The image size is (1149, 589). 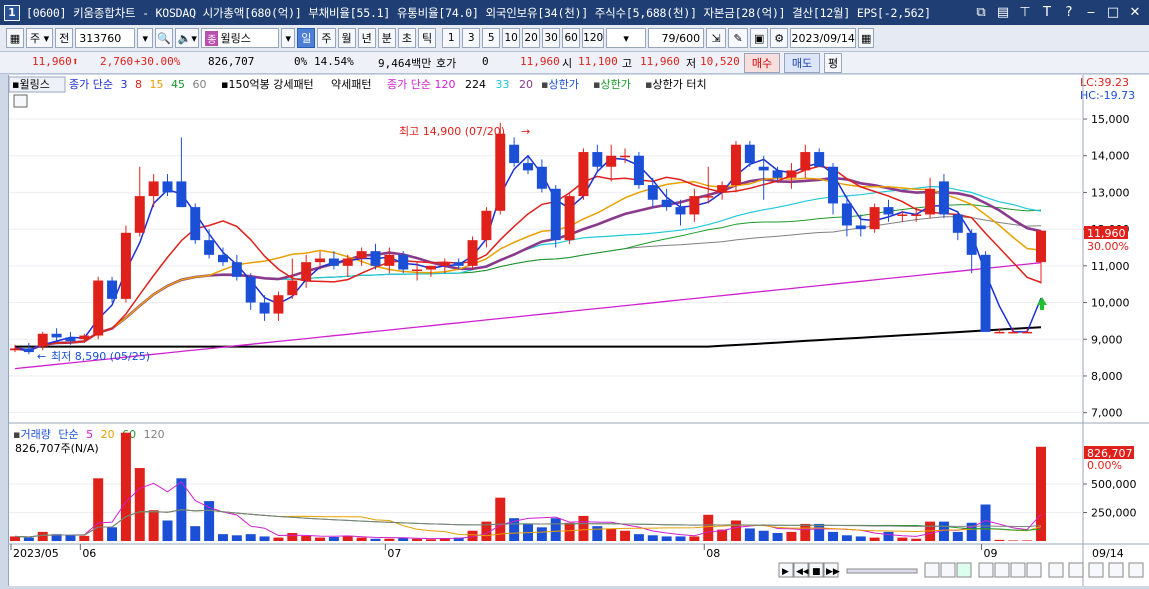 What do you see at coordinates (1003, 12) in the screenshot?
I see `layout-icon: ▤` at bounding box center [1003, 12].